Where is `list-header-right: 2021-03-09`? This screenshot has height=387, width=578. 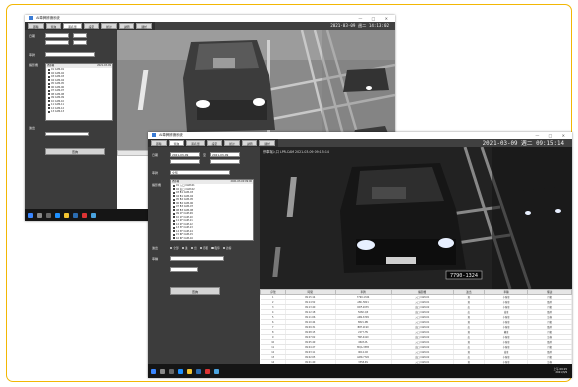 list-header-right: 2021-03-09 is located at coordinates (104, 65).